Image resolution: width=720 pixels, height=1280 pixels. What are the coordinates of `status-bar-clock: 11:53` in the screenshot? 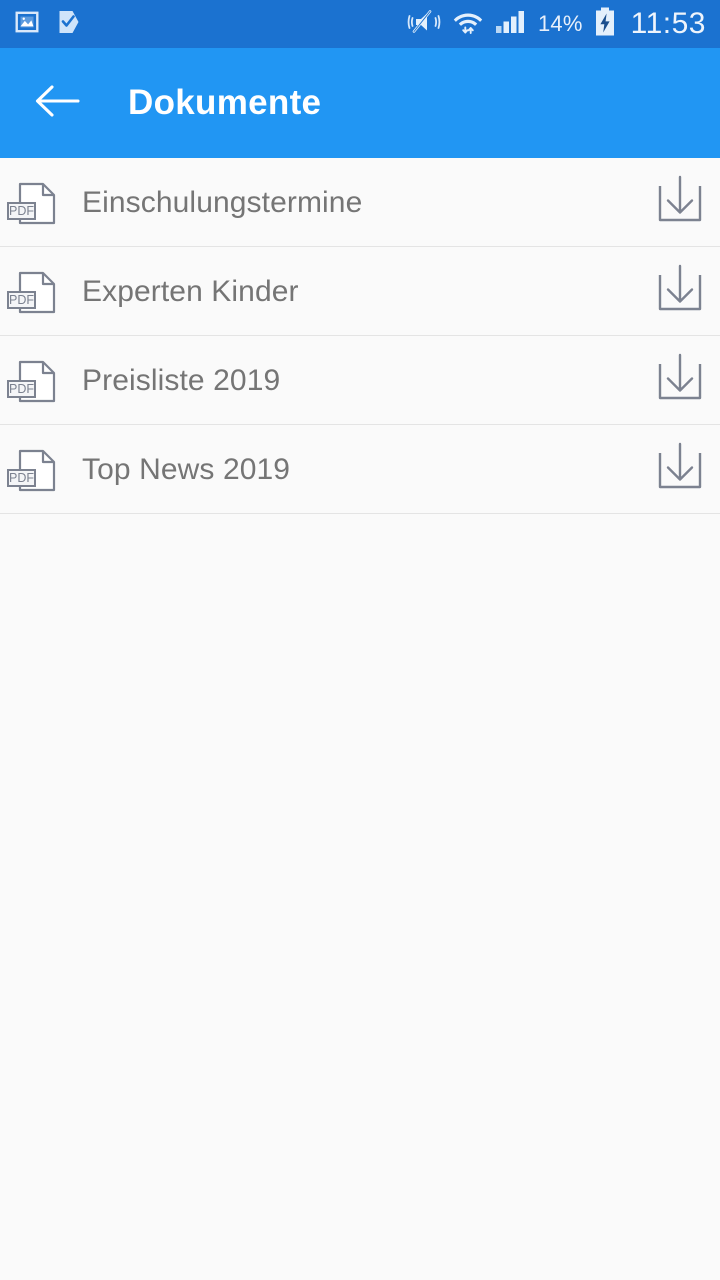 It's located at (668, 23).